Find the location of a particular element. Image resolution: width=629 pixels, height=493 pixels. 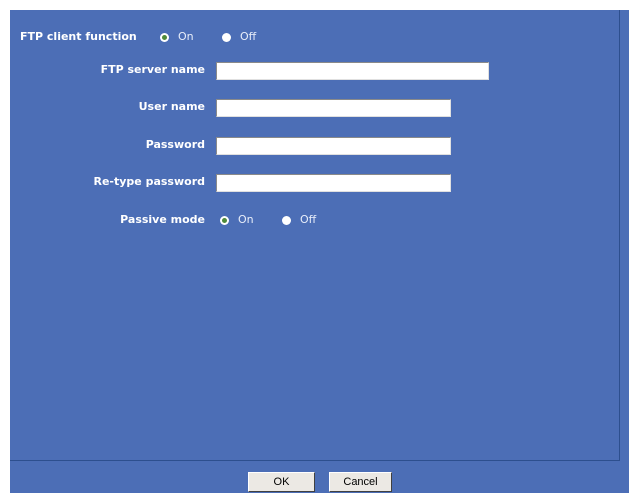

ok-button: OK is located at coordinates (281, 482).